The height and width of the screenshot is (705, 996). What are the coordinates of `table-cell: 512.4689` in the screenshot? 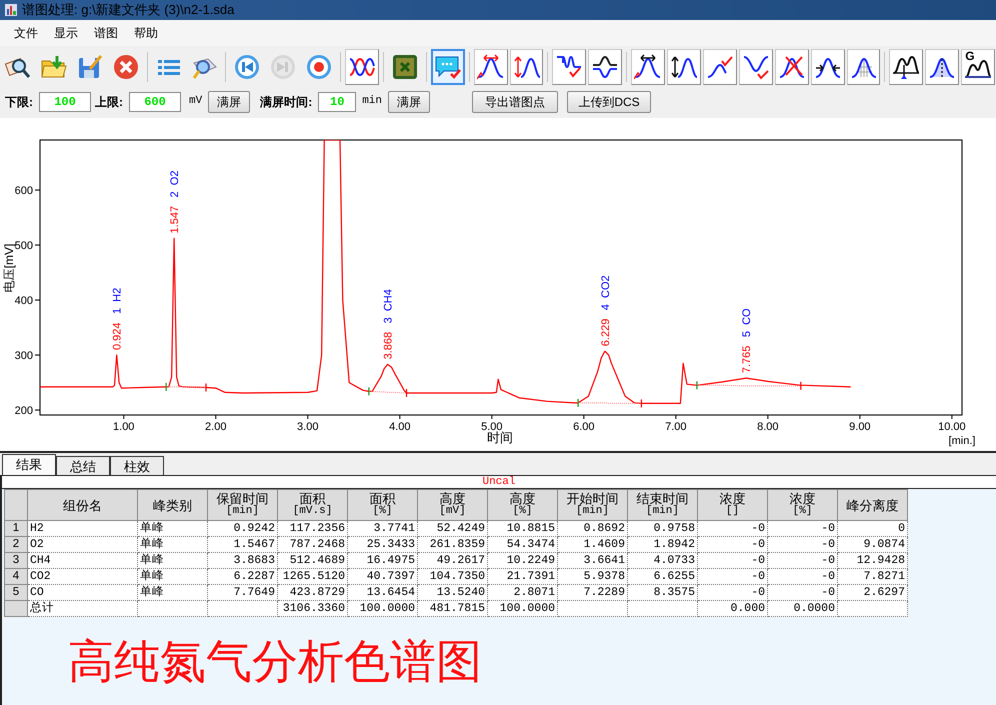 It's located at (313, 561).